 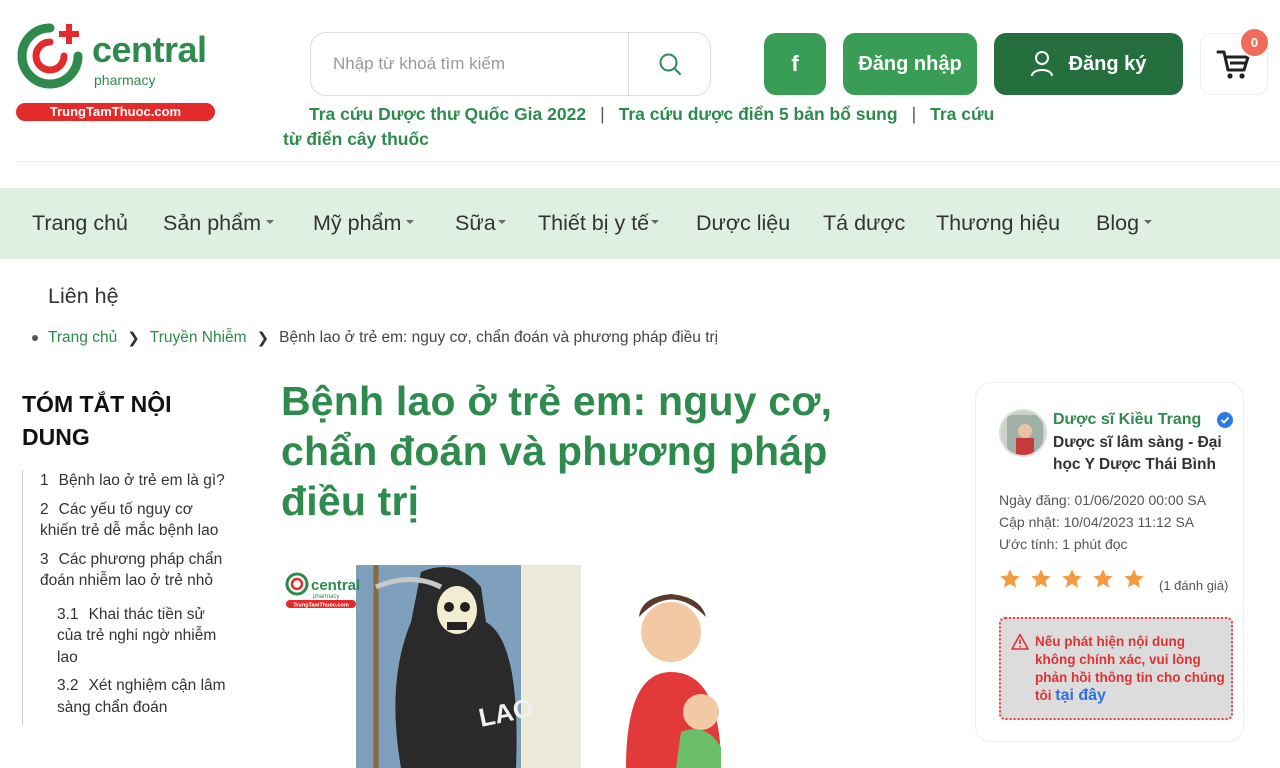 What do you see at coordinates (1097, 522) in the screenshot?
I see `updated-date: Cập nhật: 10/04/2023 11:12 SA` at bounding box center [1097, 522].